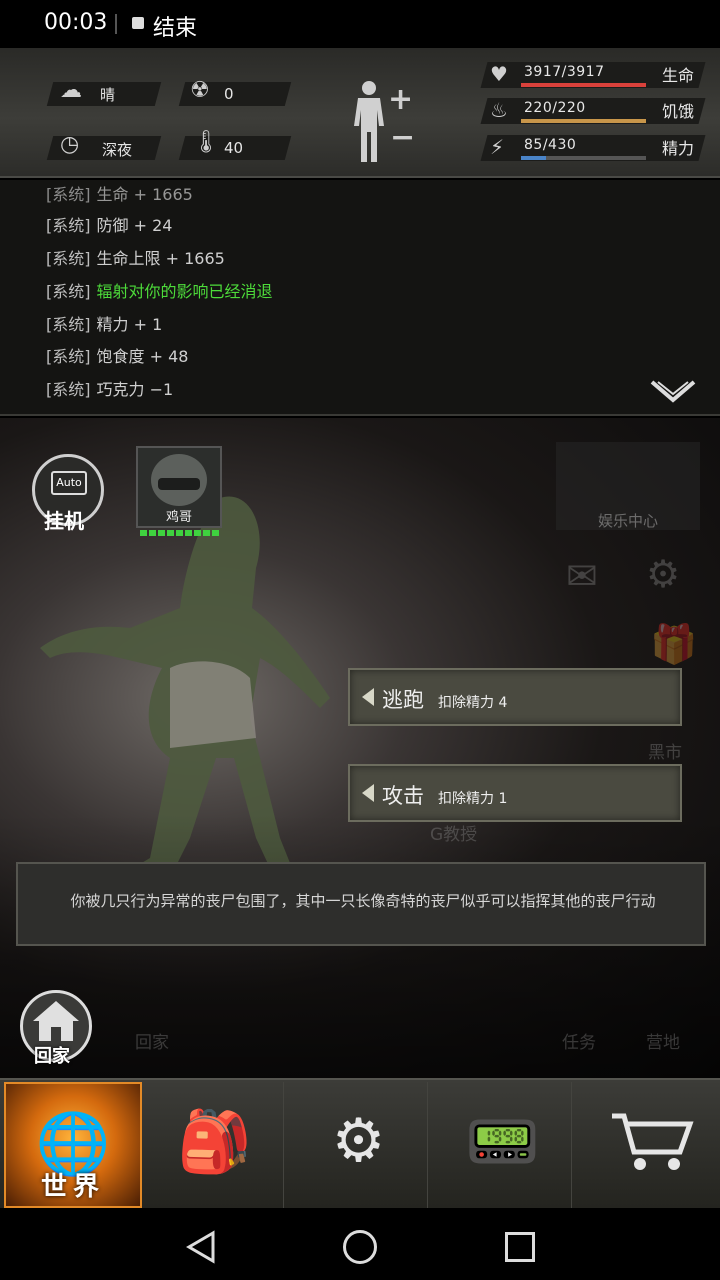 Image resolution: width=720 pixels, height=1280 pixels. What do you see at coordinates (108, 95) in the screenshot?
I see `weather-value: 晴` at bounding box center [108, 95].